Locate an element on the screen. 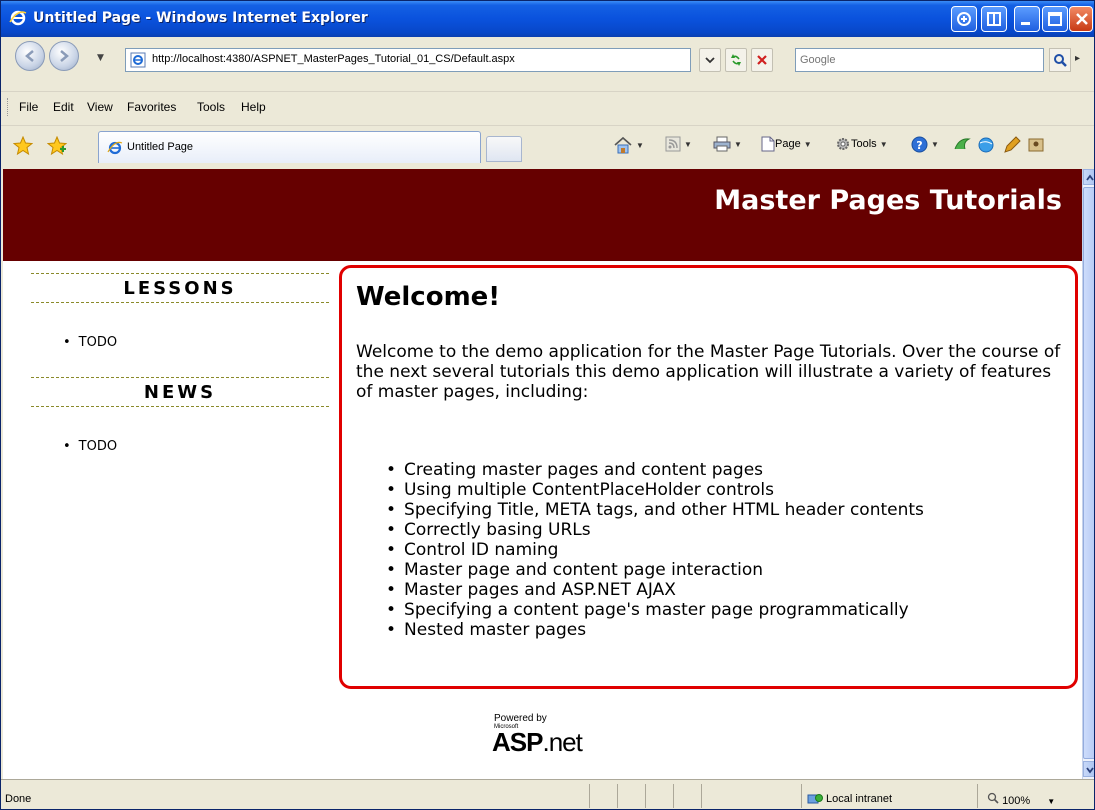 Image resolution: width=1095 pixels, height=810 pixels. aspnet-wordmark: ASP.net is located at coordinates (537, 742).